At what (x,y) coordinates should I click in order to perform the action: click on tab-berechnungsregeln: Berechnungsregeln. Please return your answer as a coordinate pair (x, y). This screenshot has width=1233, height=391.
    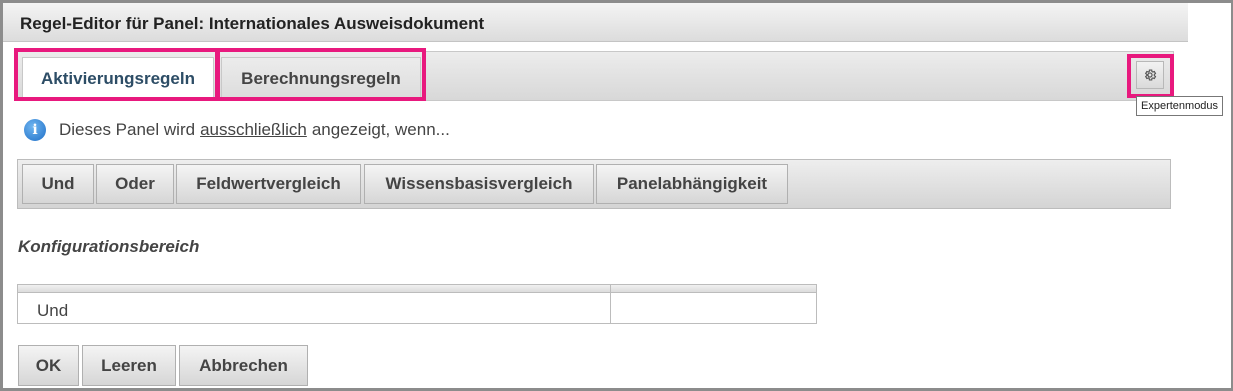
    Looking at the image, I should click on (321, 78).